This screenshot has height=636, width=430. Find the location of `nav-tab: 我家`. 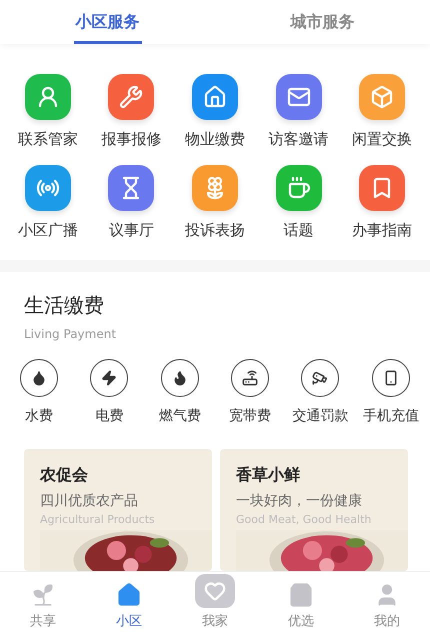

nav-tab: 我家 is located at coordinates (215, 604).